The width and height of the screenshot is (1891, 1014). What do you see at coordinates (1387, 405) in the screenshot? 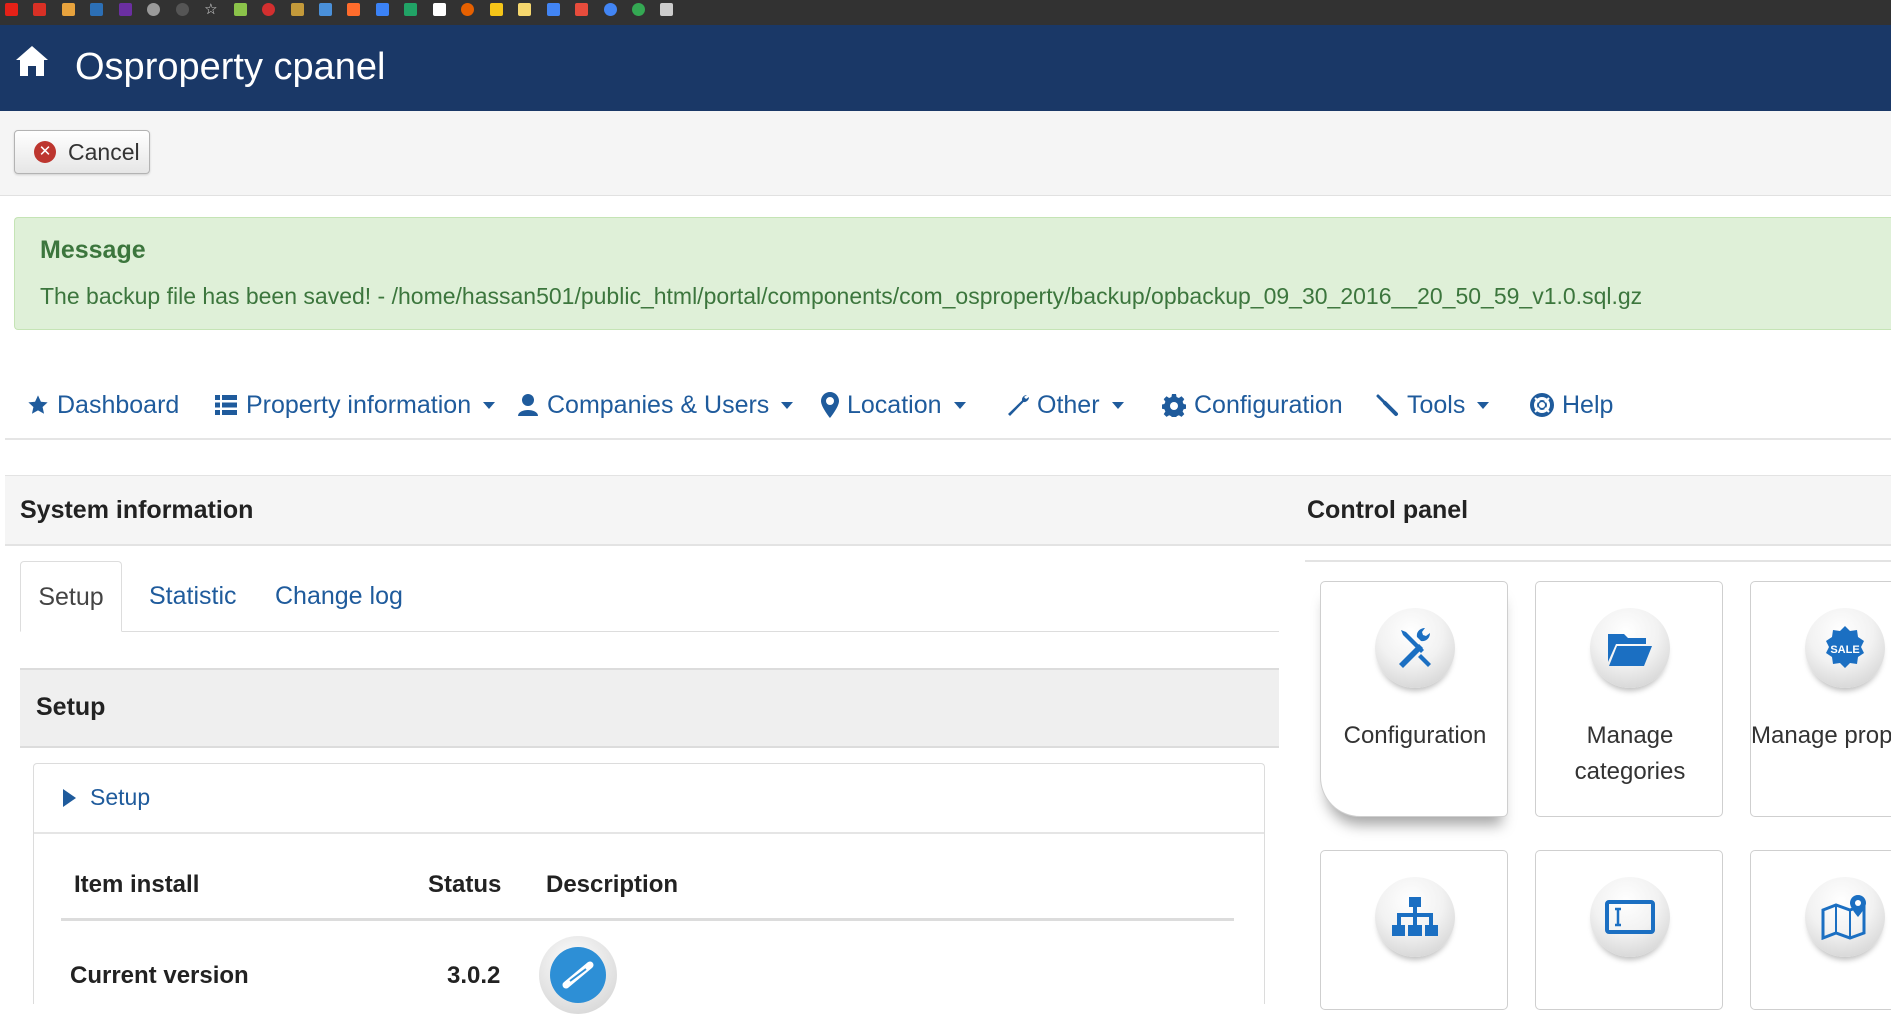
I see `screwdriver-icon` at bounding box center [1387, 405].